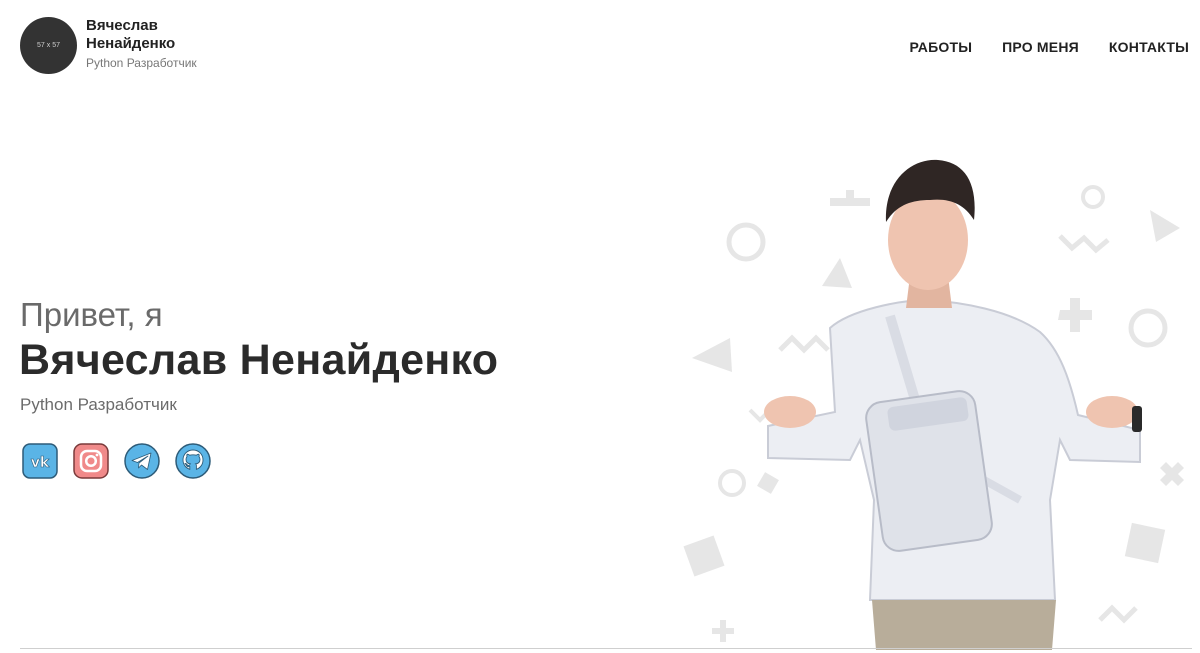 The width and height of the screenshot is (1200, 653). Describe the element at coordinates (141, 63) in the screenshot. I see `brand-role: Python Разработчик` at that location.